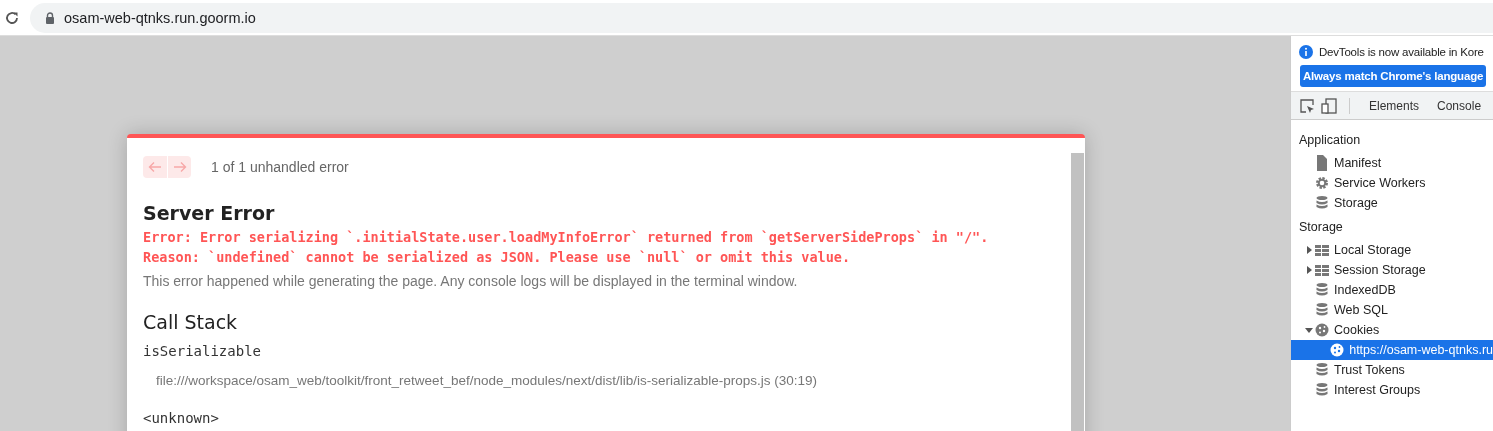 The image size is (1493, 431). Describe the element at coordinates (50, 17) in the screenshot. I see `lock-icon` at that location.